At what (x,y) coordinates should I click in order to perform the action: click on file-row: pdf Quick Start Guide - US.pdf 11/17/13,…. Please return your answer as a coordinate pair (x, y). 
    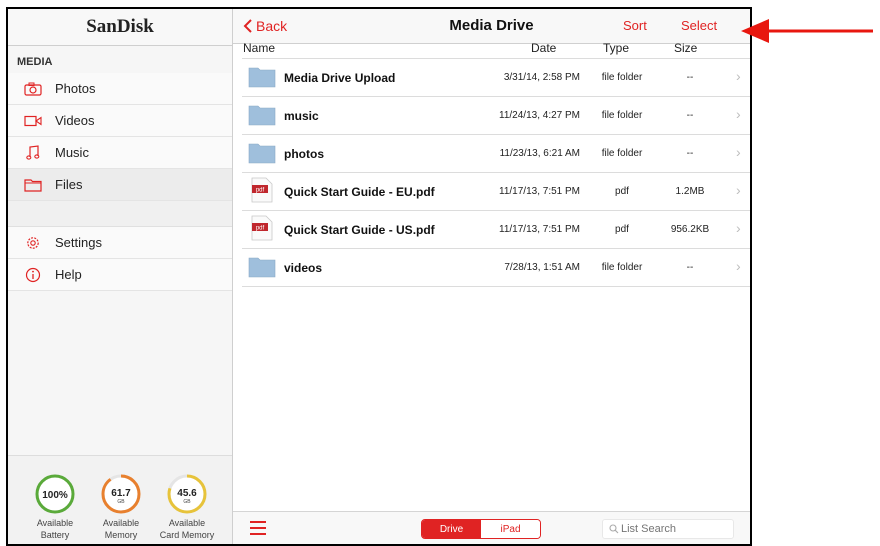
    Looking at the image, I should click on (496, 229).